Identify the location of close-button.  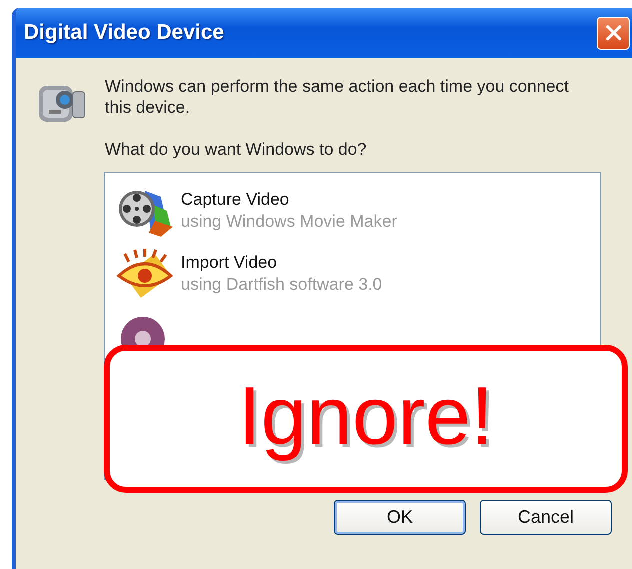
(613, 33).